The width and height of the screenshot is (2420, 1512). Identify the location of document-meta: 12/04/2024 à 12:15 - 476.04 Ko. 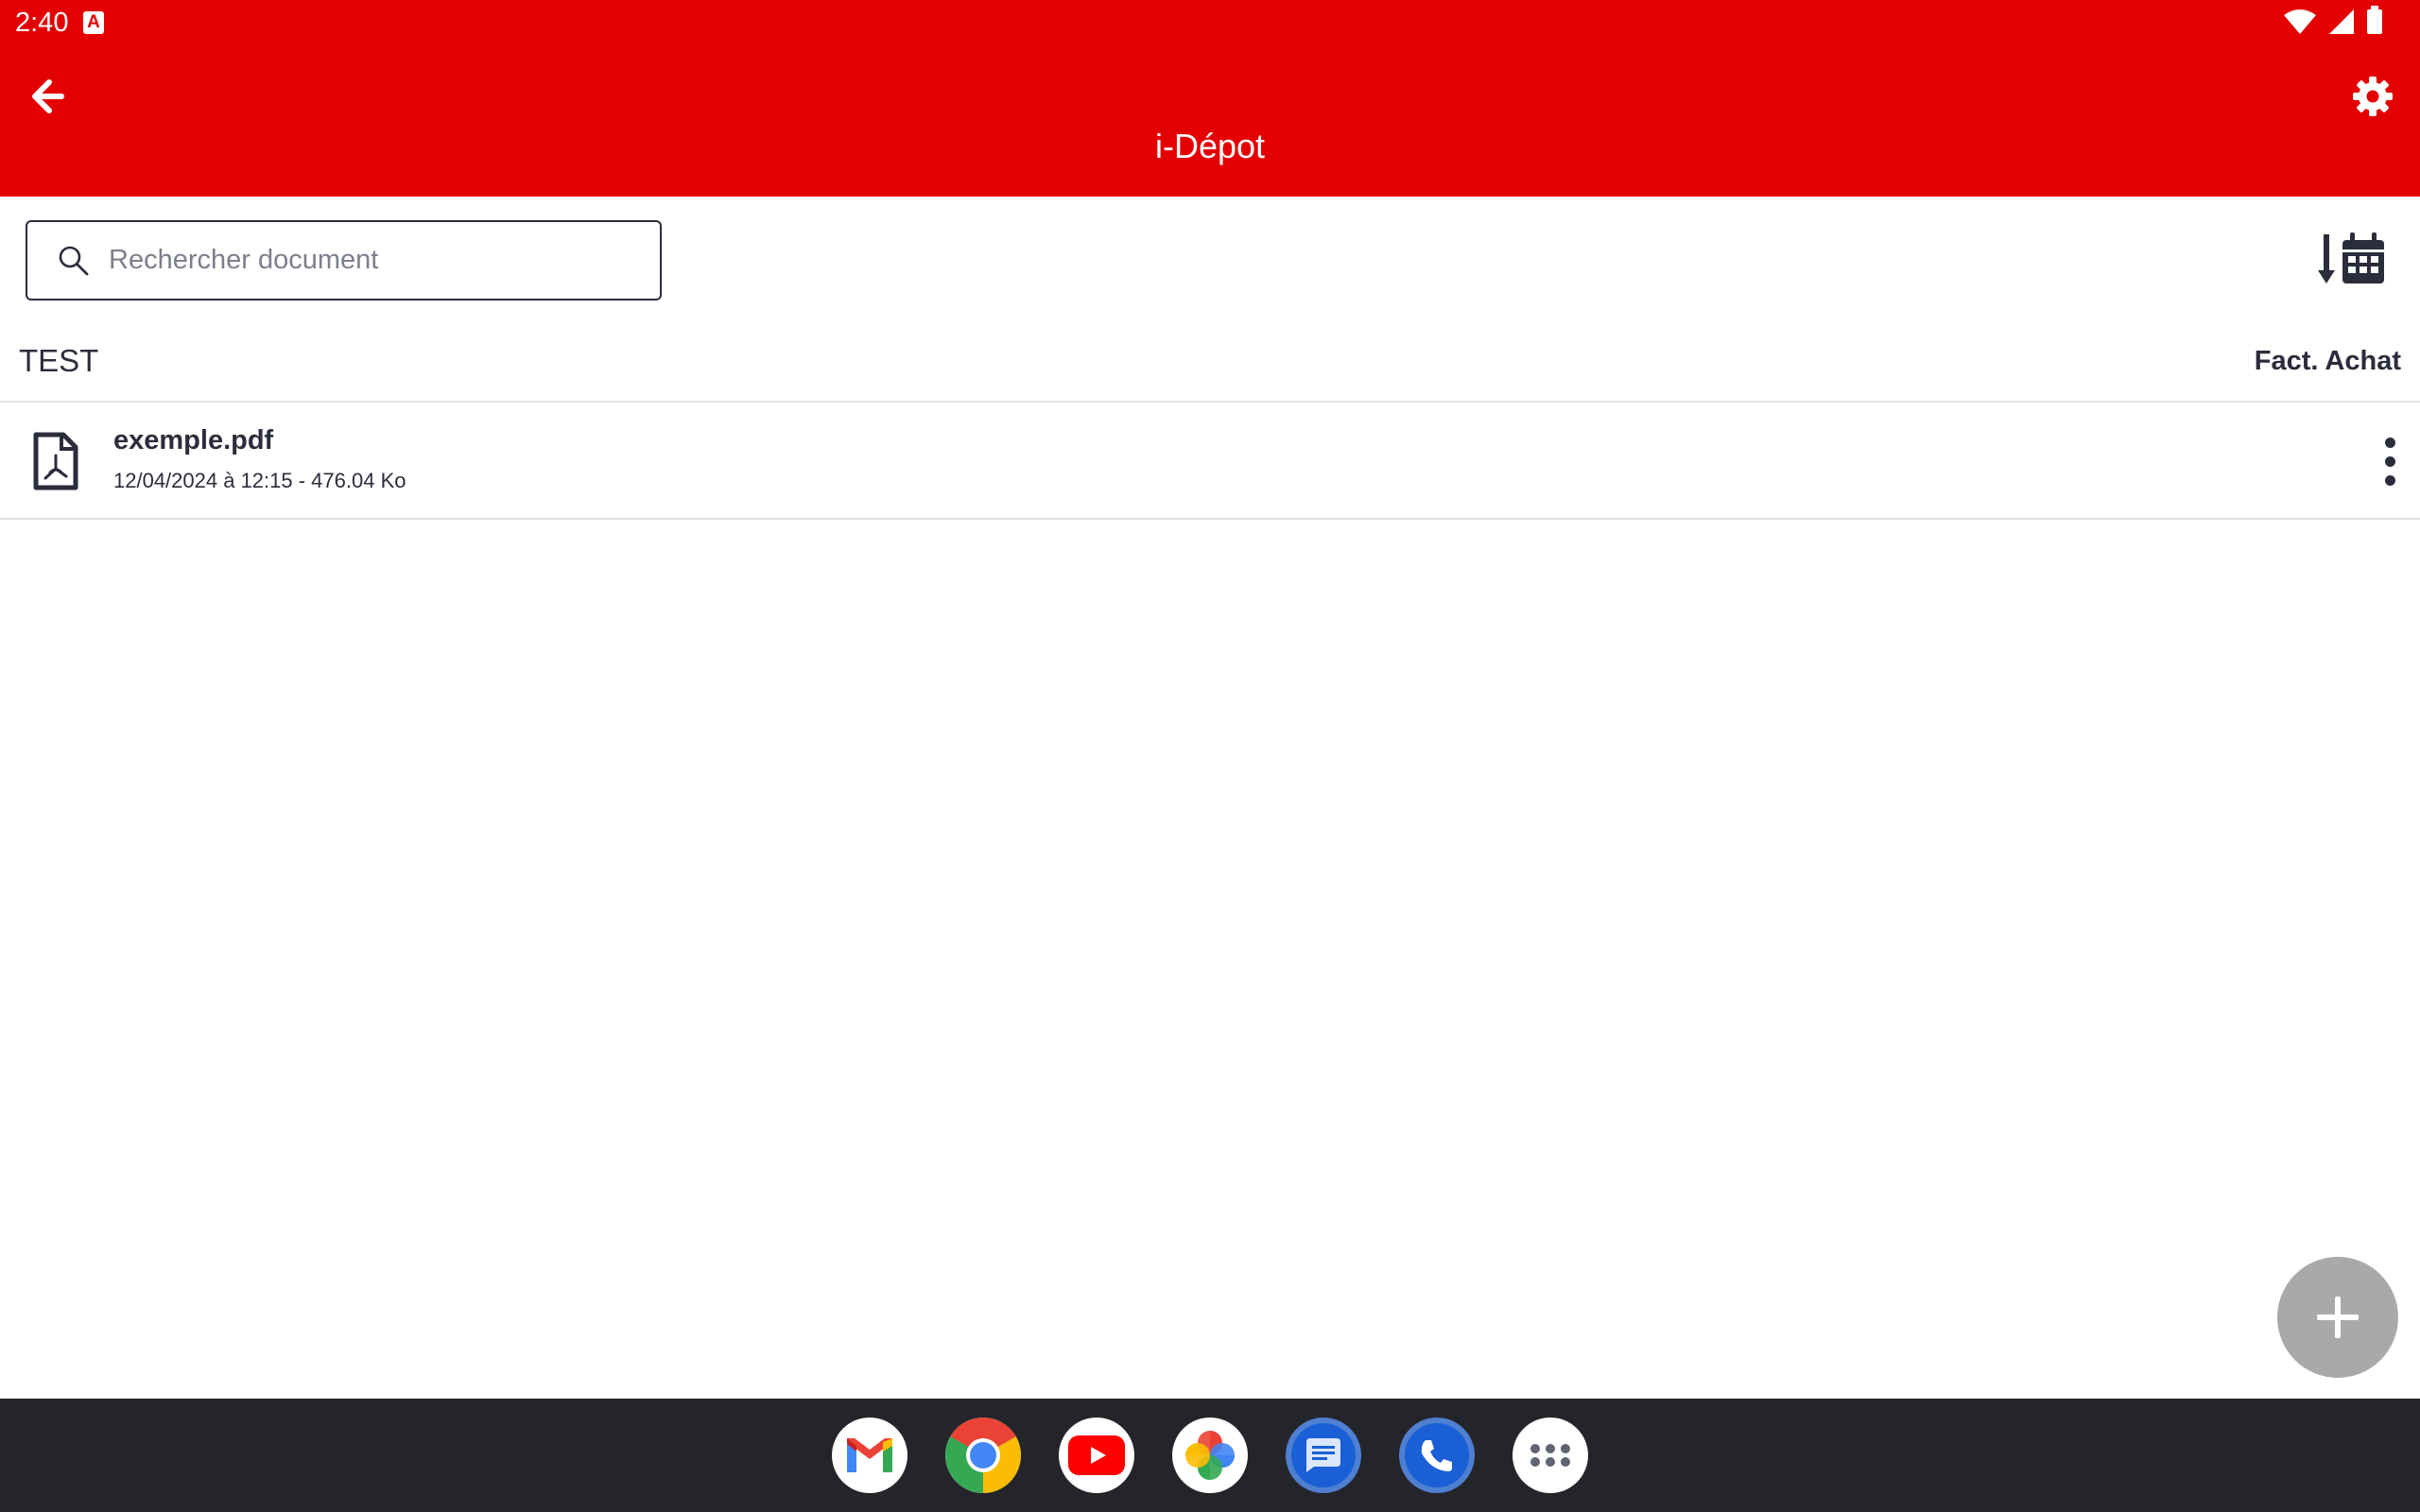
(259, 480).